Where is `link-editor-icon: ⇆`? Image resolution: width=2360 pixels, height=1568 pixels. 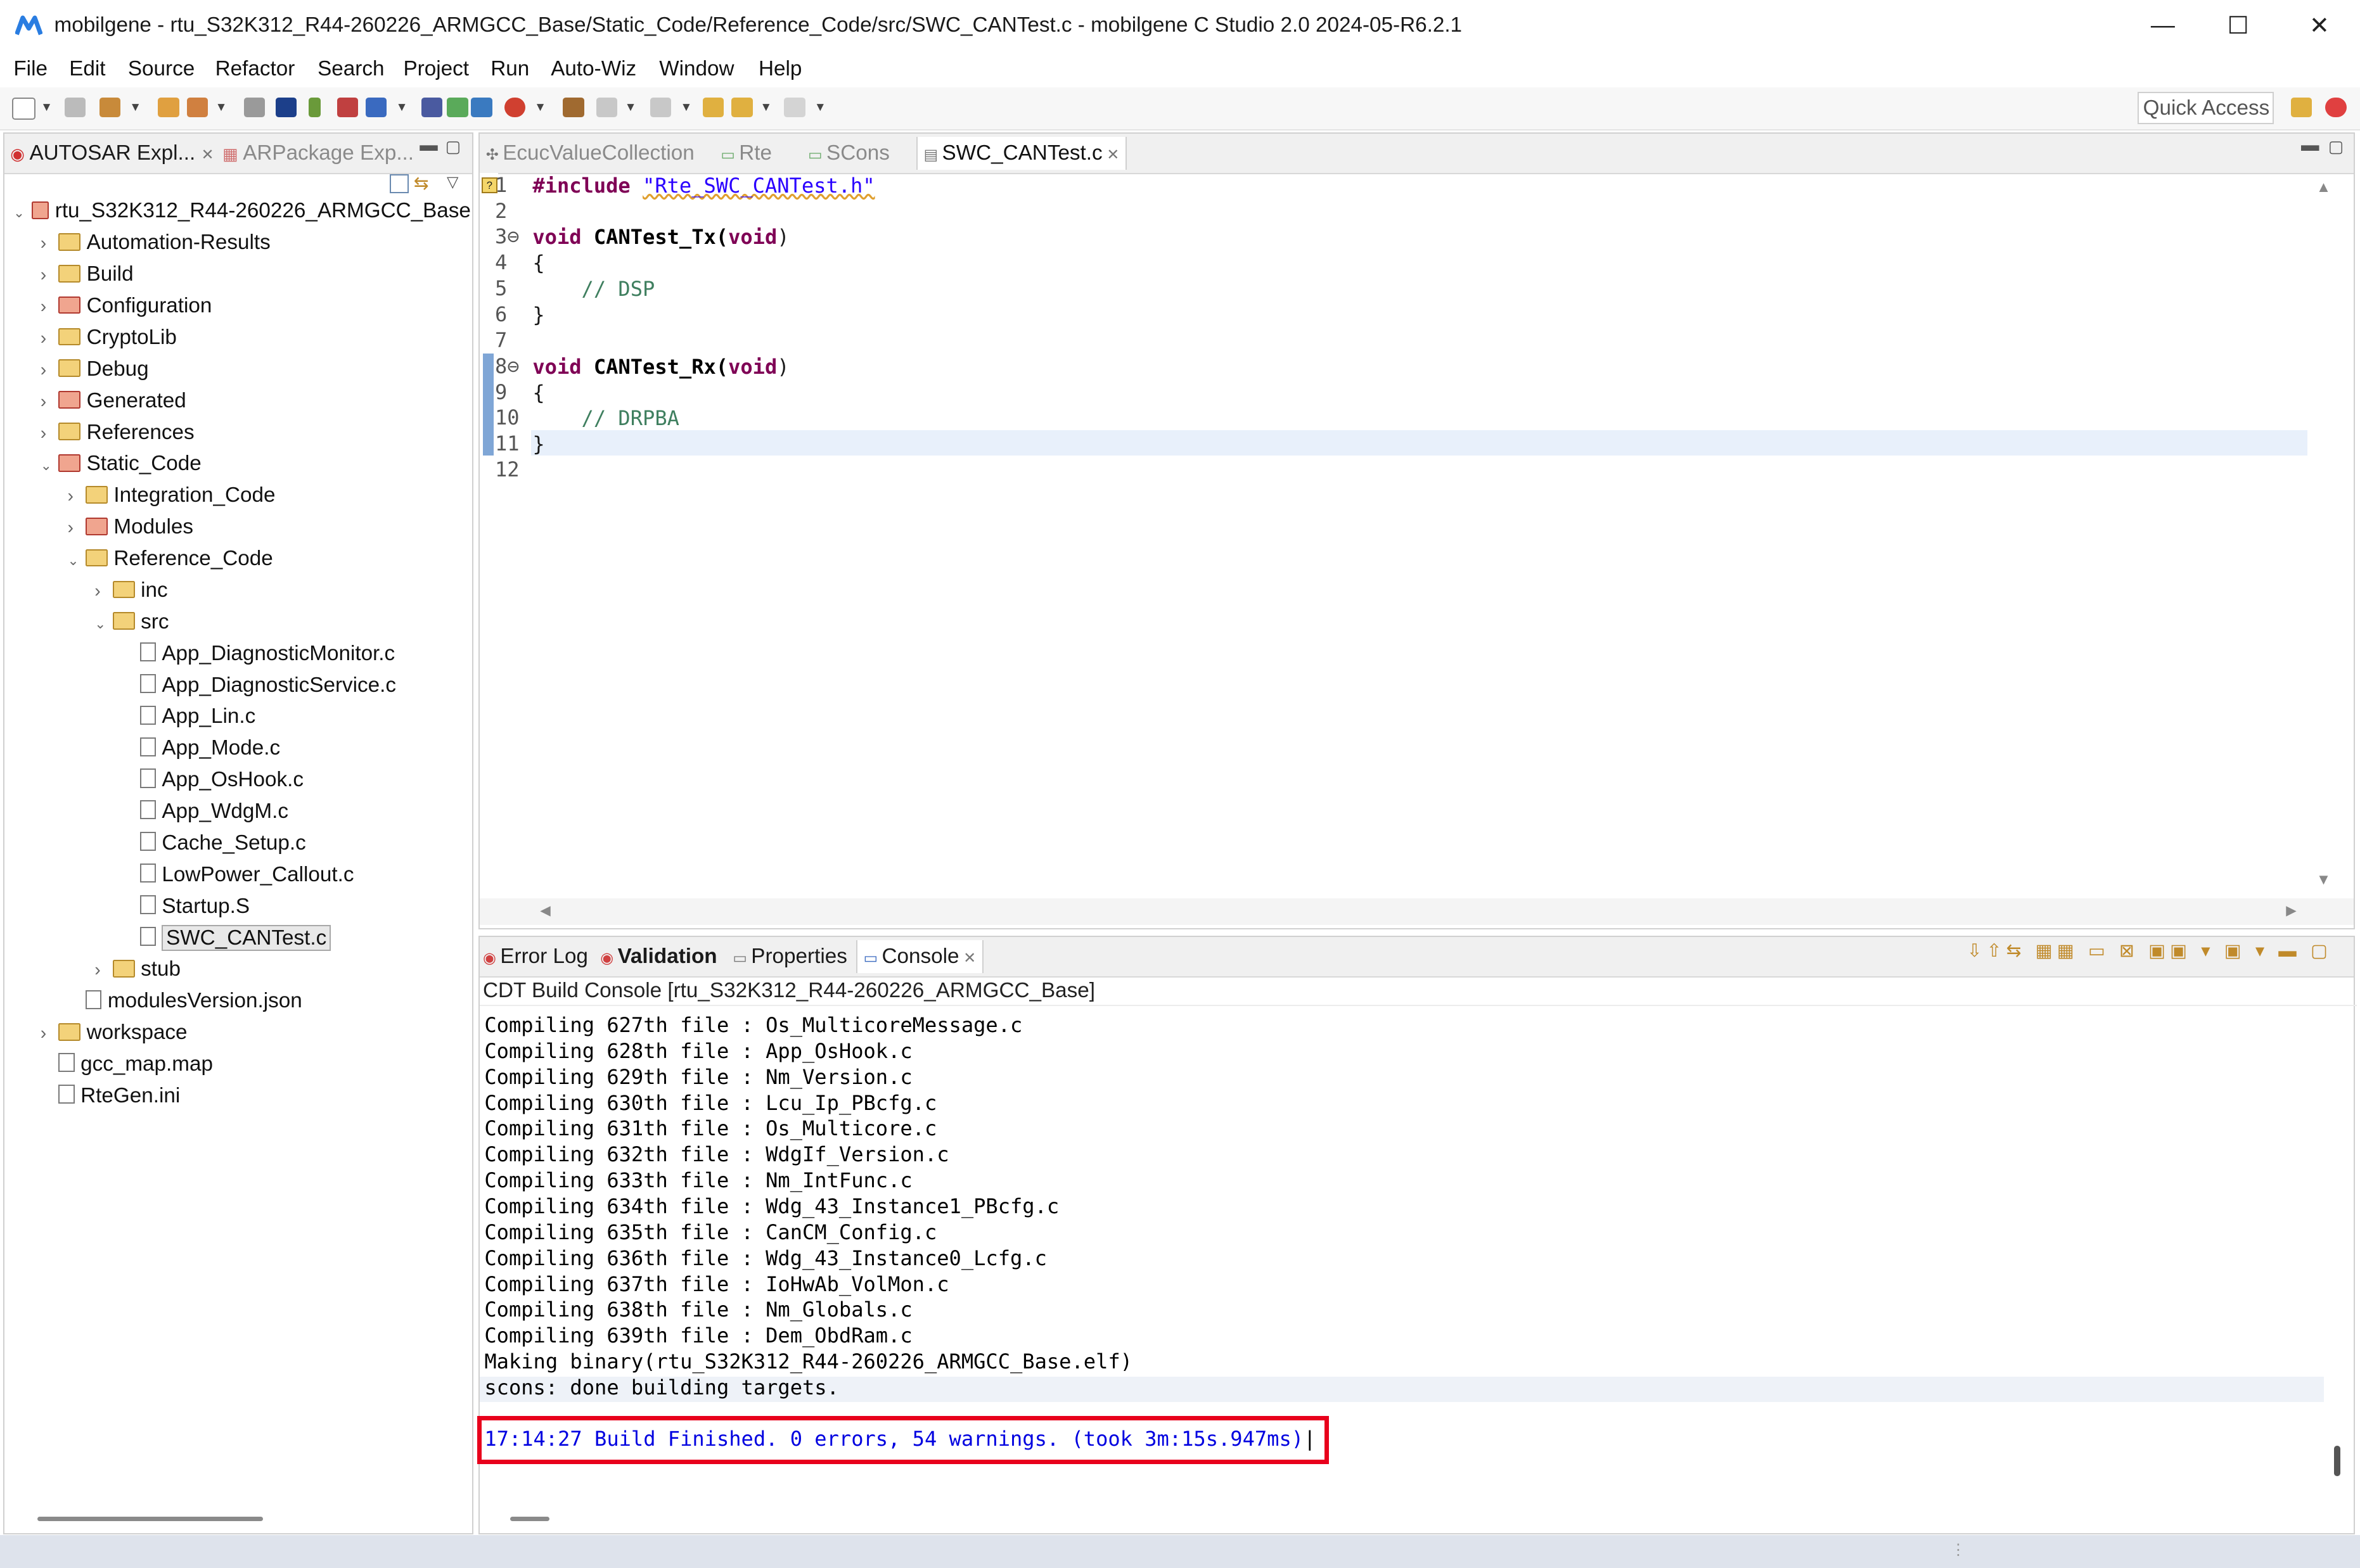 link-editor-icon: ⇆ is located at coordinates (422, 183).